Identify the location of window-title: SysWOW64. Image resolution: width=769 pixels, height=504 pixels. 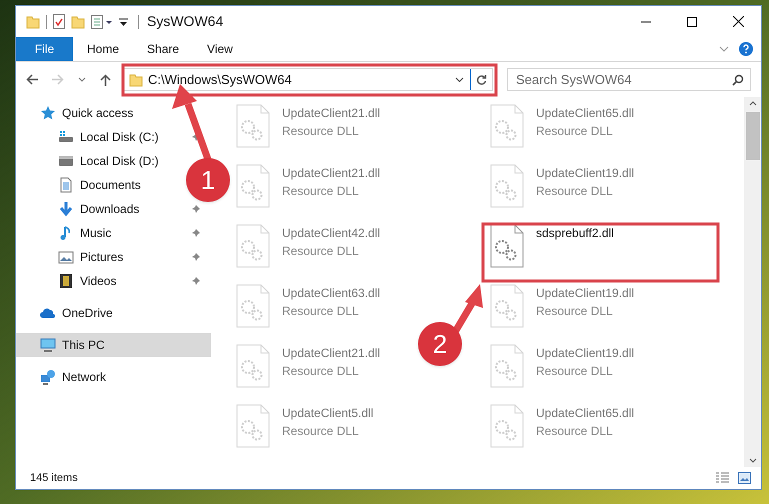
(185, 21).